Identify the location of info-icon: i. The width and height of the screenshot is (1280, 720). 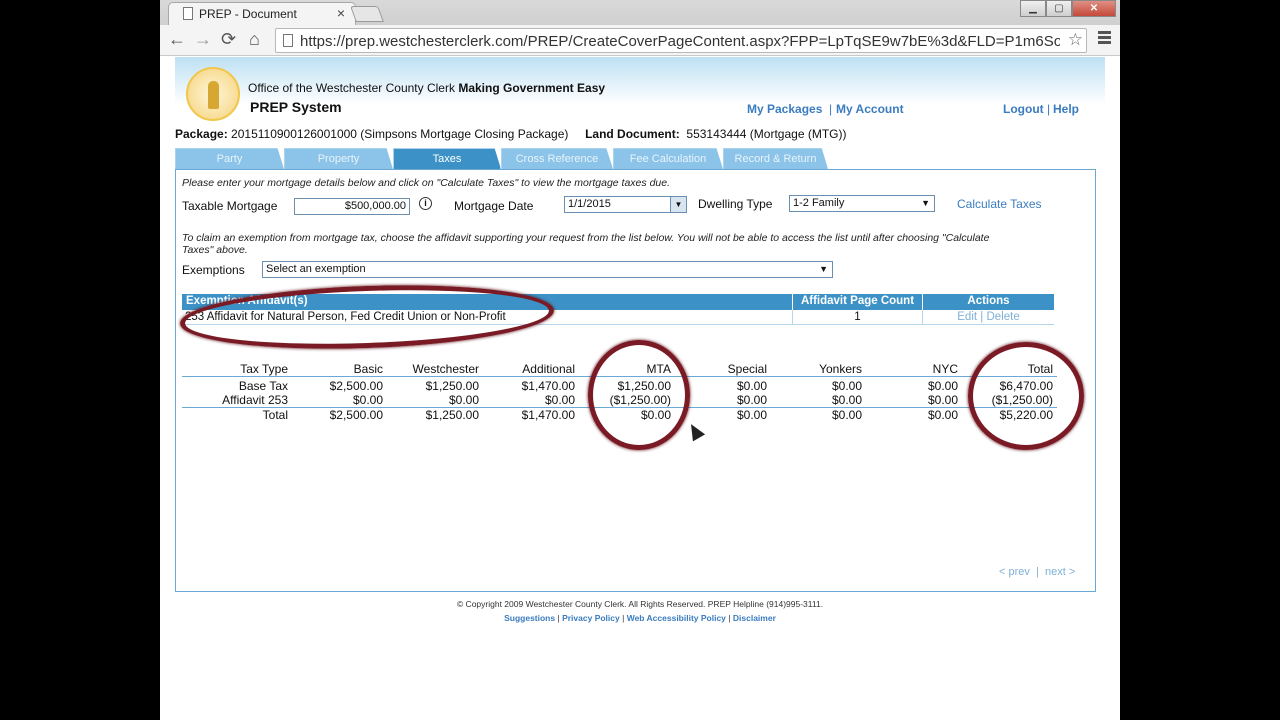
(425, 203).